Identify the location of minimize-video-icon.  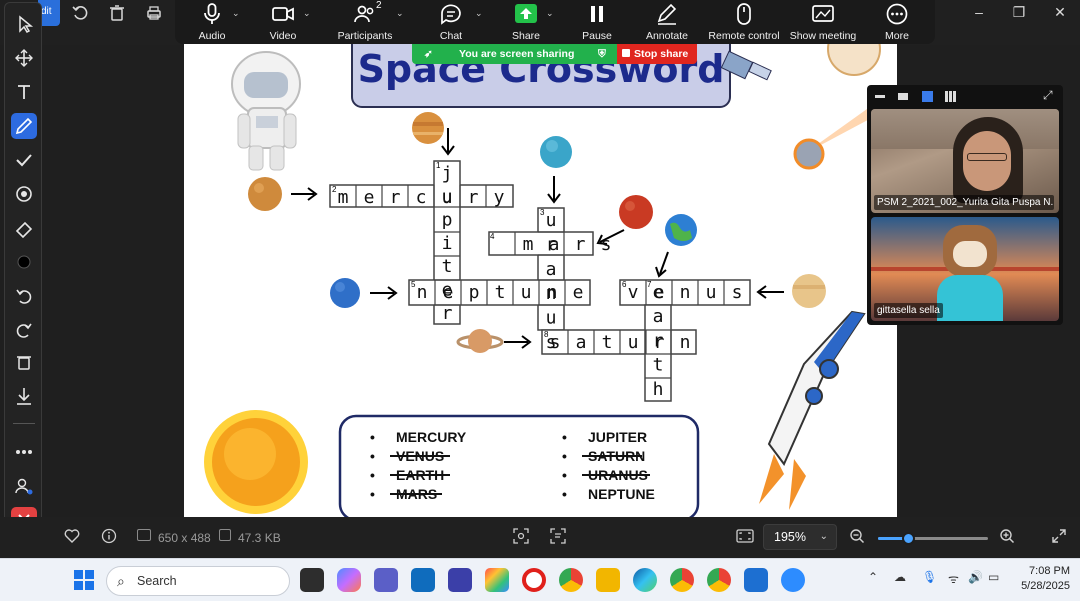
(880, 96).